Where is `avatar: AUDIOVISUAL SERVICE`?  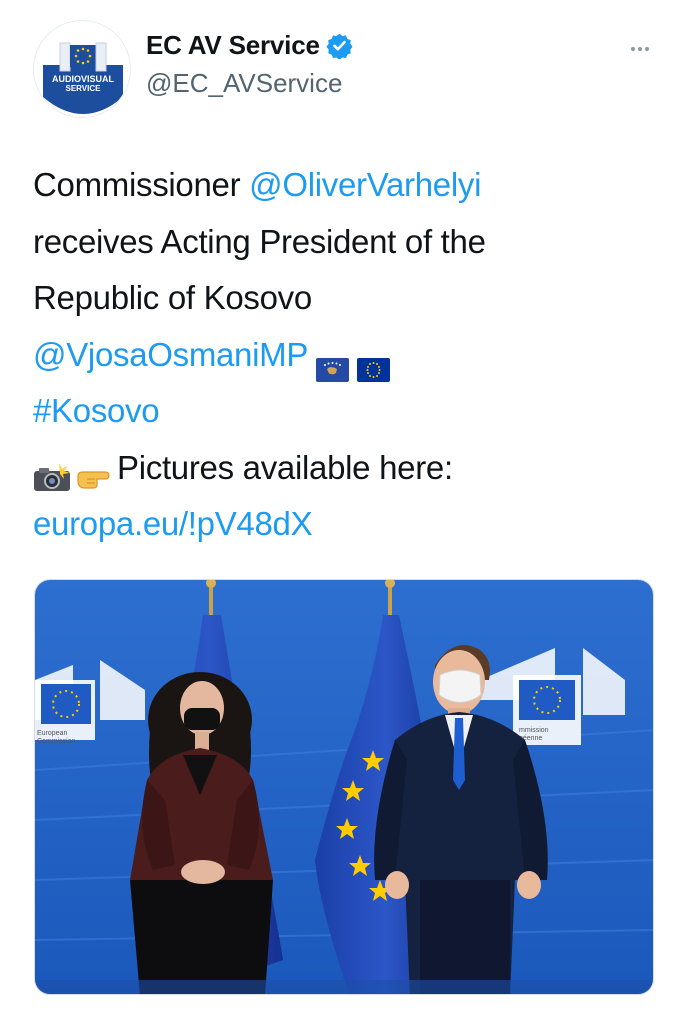 avatar: AUDIOVISUAL SERVICE is located at coordinates (82, 69).